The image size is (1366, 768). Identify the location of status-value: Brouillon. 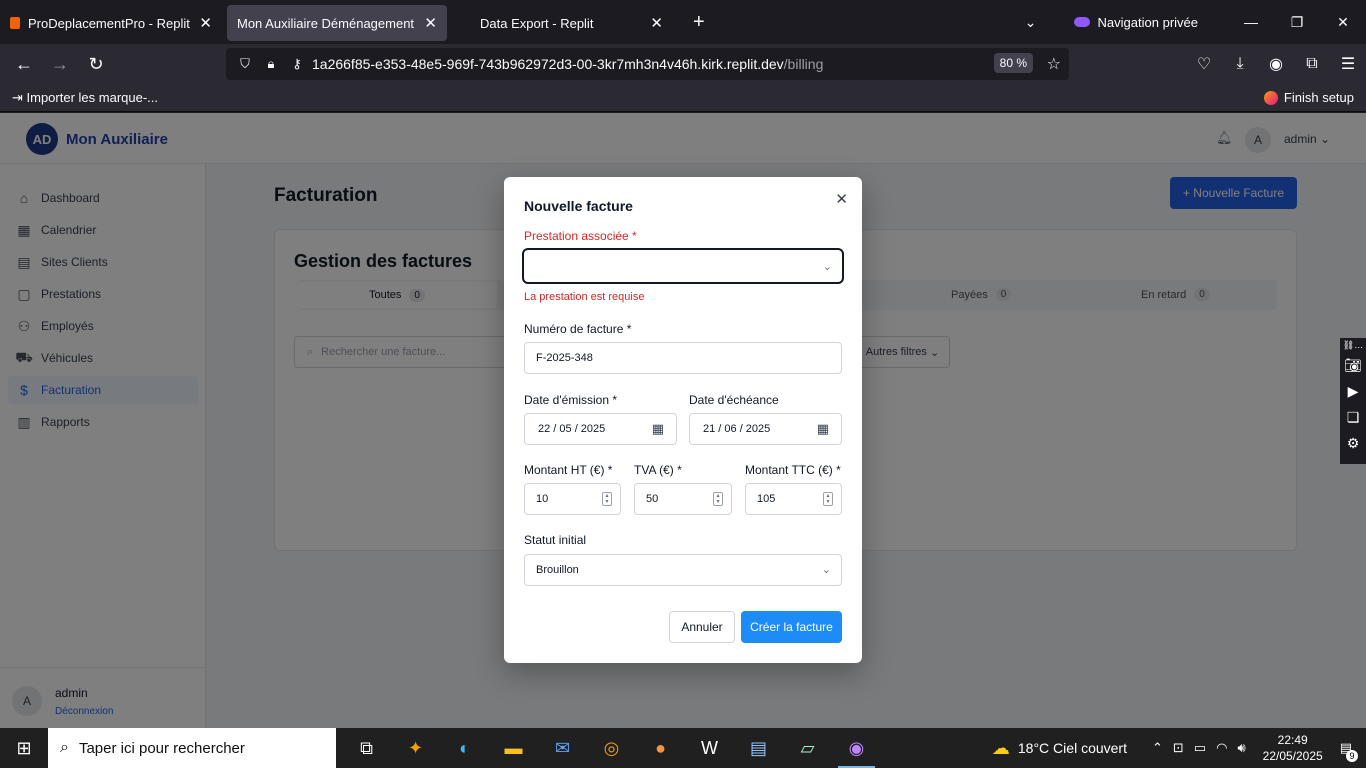
(557, 570).